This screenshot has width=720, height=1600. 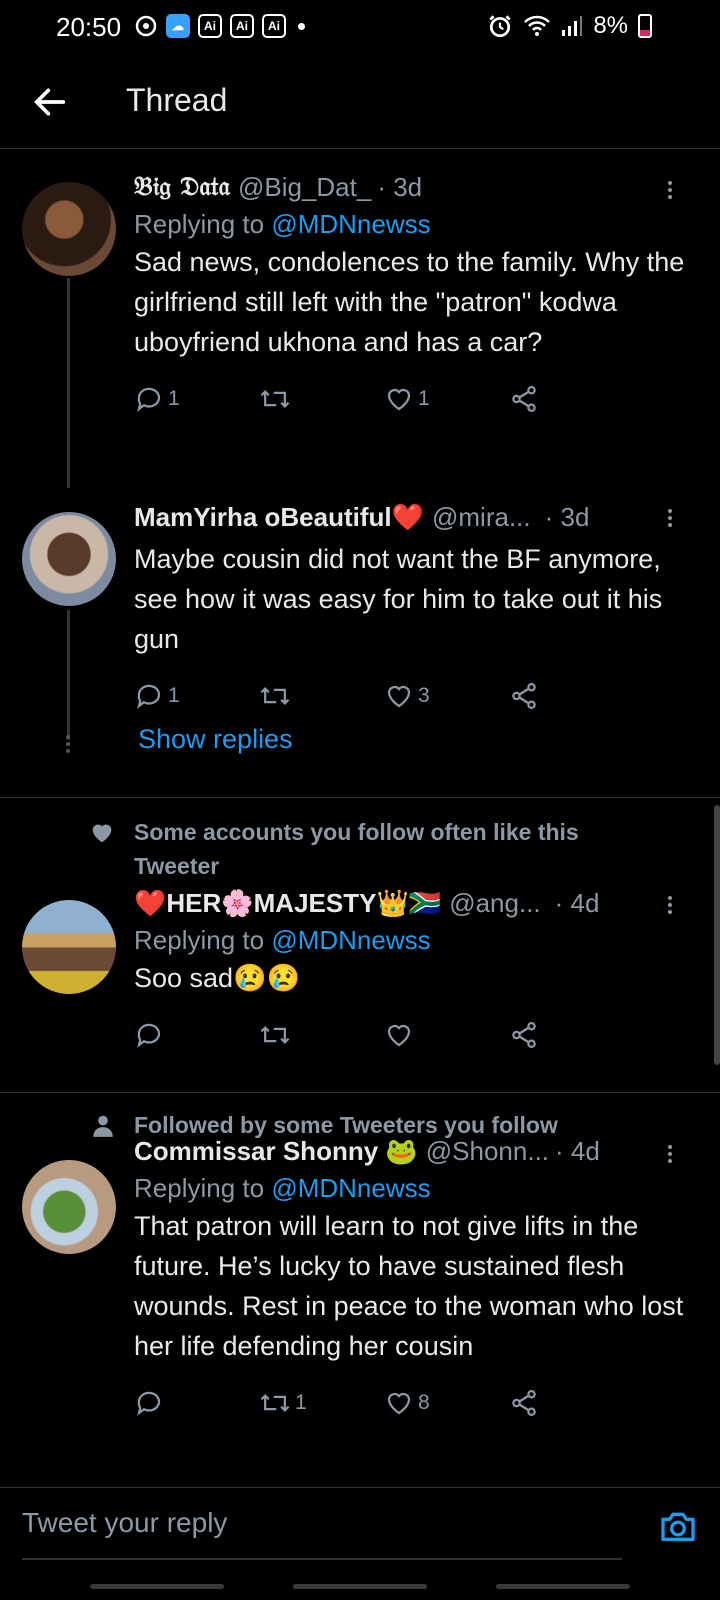 What do you see at coordinates (215, 739) in the screenshot?
I see `show-replies-link: Show replies` at bounding box center [215, 739].